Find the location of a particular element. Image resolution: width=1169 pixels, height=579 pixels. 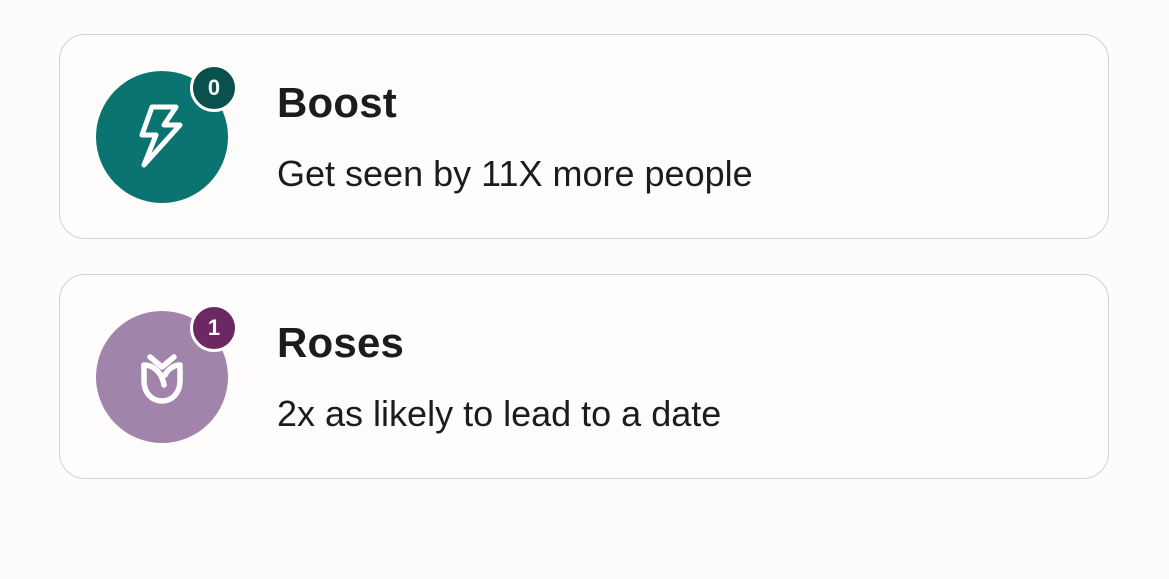

boost-count-badge: 0 is located at coordinates (214, 88).